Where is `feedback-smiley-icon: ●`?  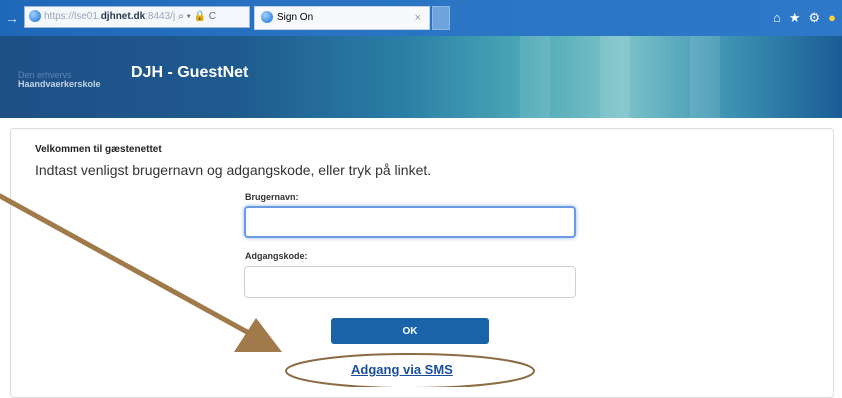 feedback-smiley-icon: ● is located at coordinates (832, 18).